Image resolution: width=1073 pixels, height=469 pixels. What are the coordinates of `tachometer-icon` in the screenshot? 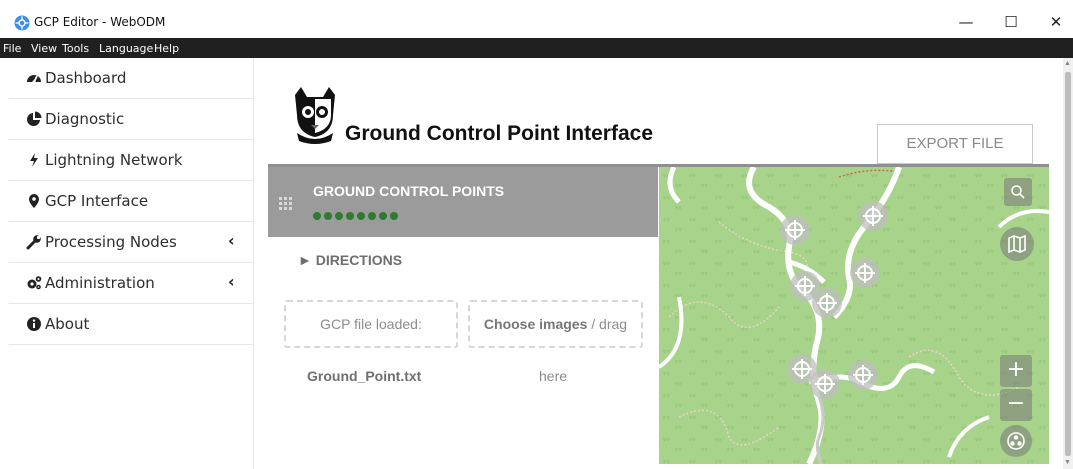 It's located at (34, 79).